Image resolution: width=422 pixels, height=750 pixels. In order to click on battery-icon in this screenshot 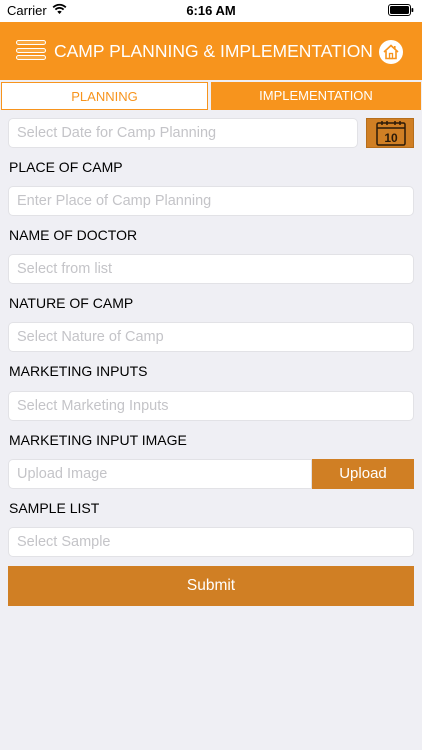, I will do `click(401, 10)`.